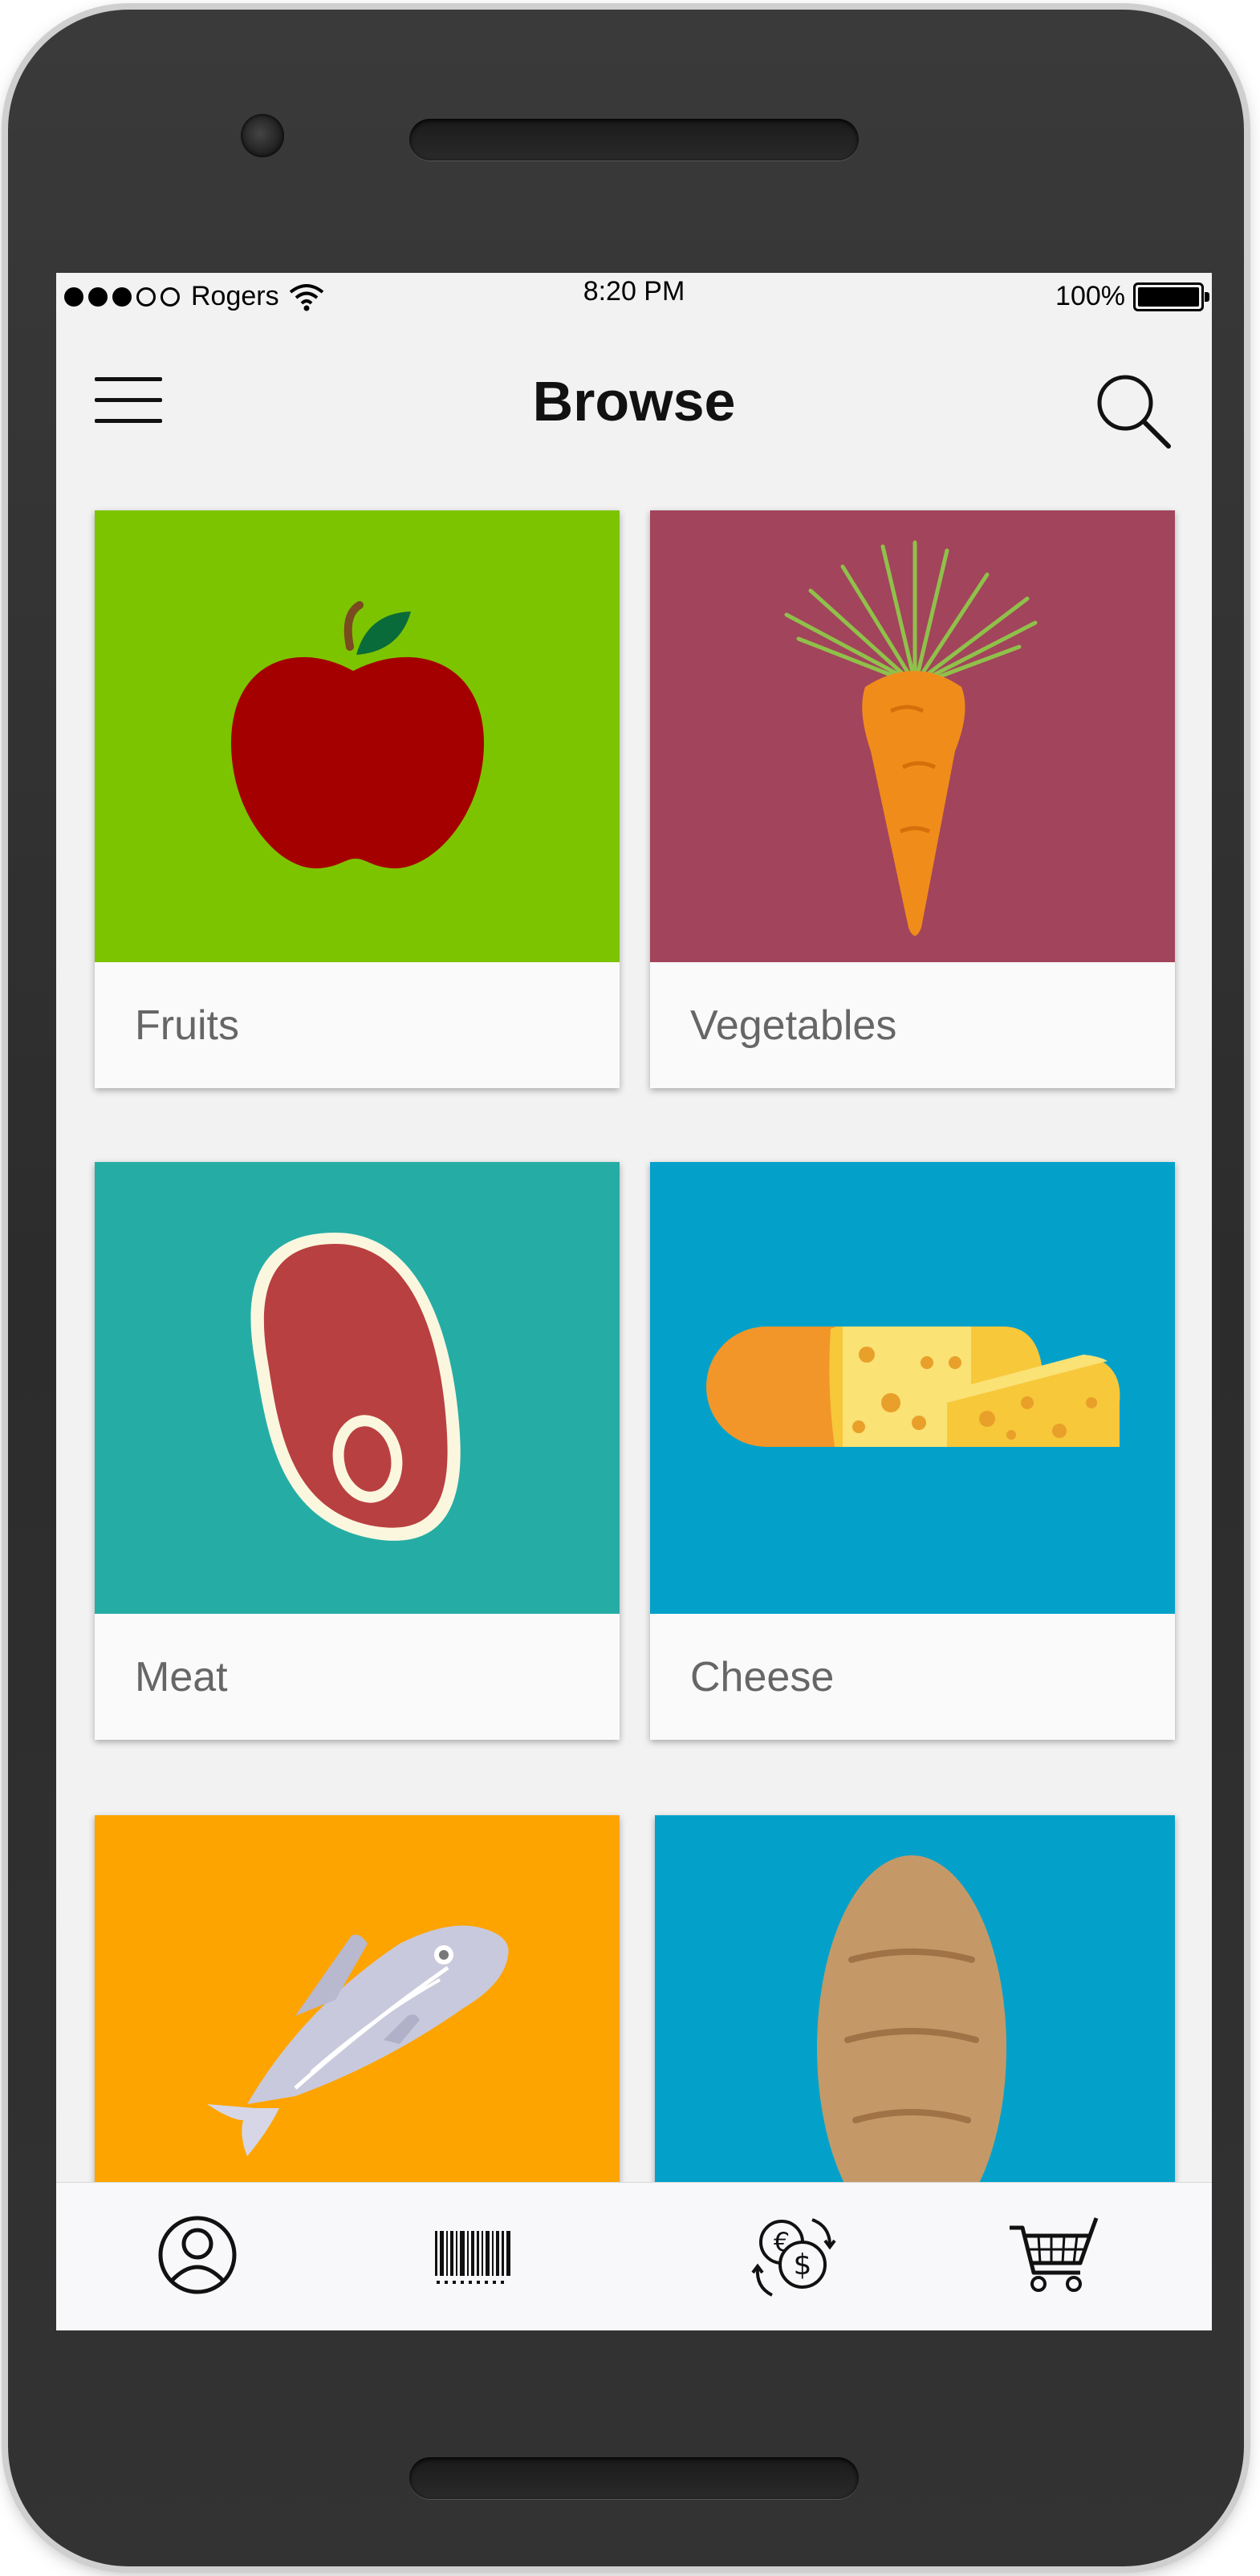 Image resolution: width=1260 pixels, height=2576 pixels. I want to click on category-card-fruits: Fruits, so click(357, 799).